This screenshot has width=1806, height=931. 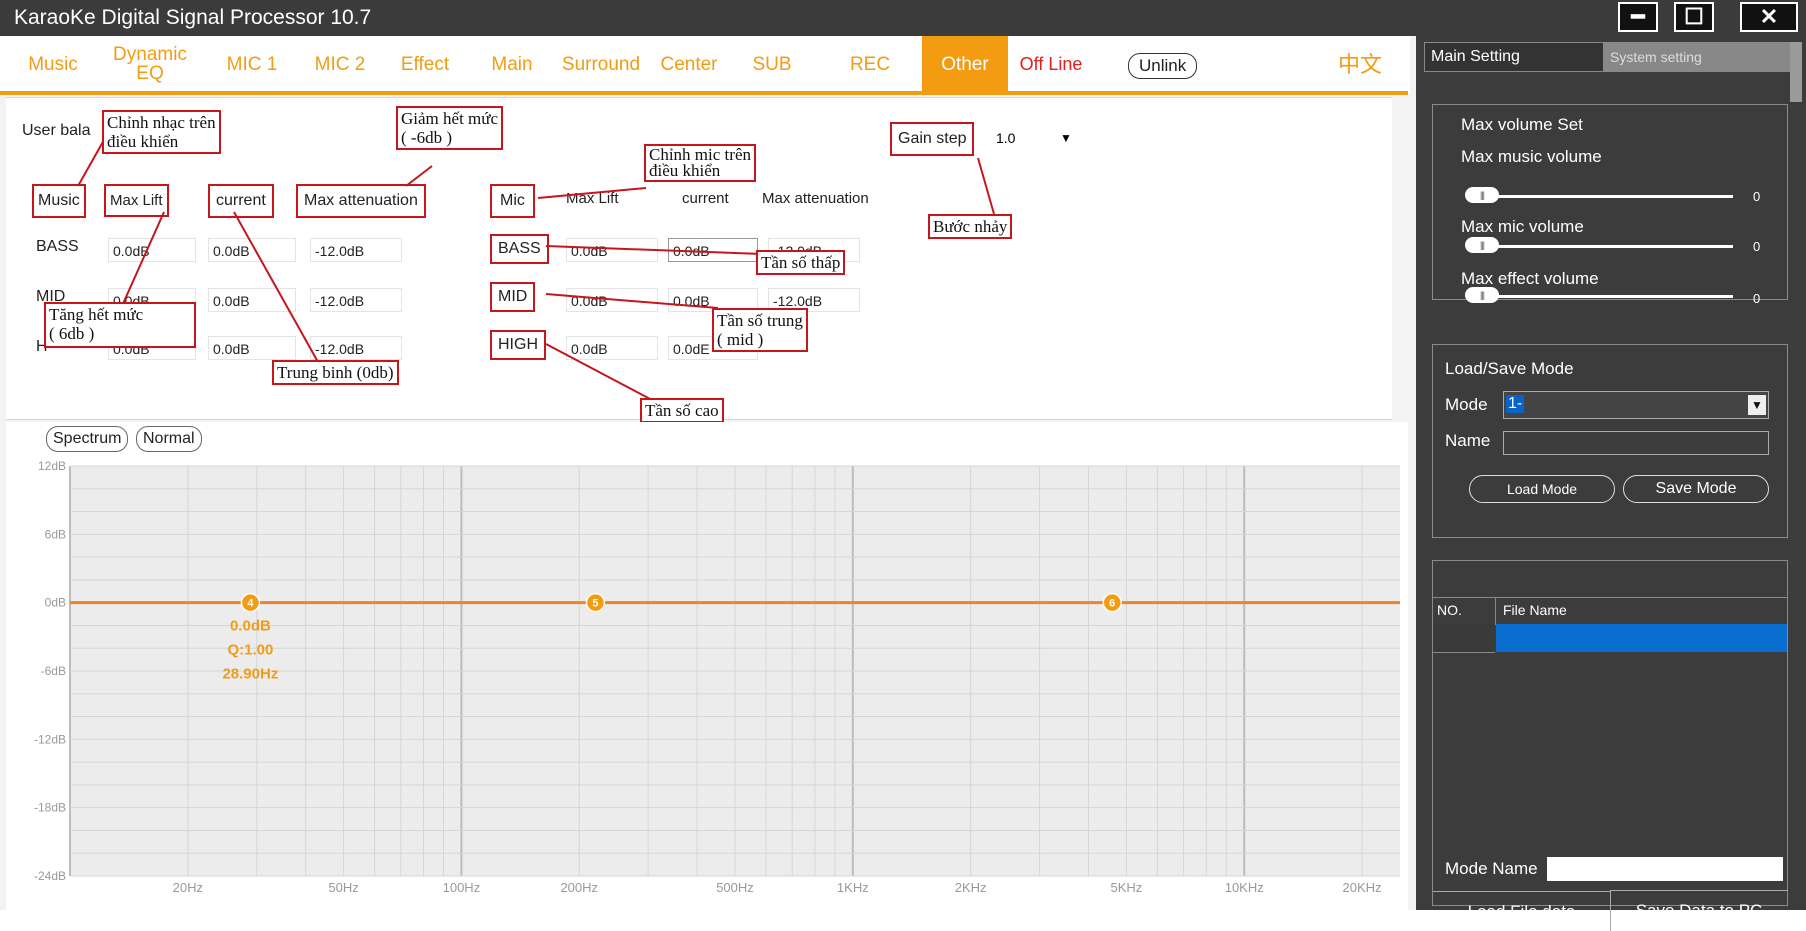 What do you see at coordinates (512, 64) in the screenshot?
I see `tab-main: Main` at bounding box center [512, 64].